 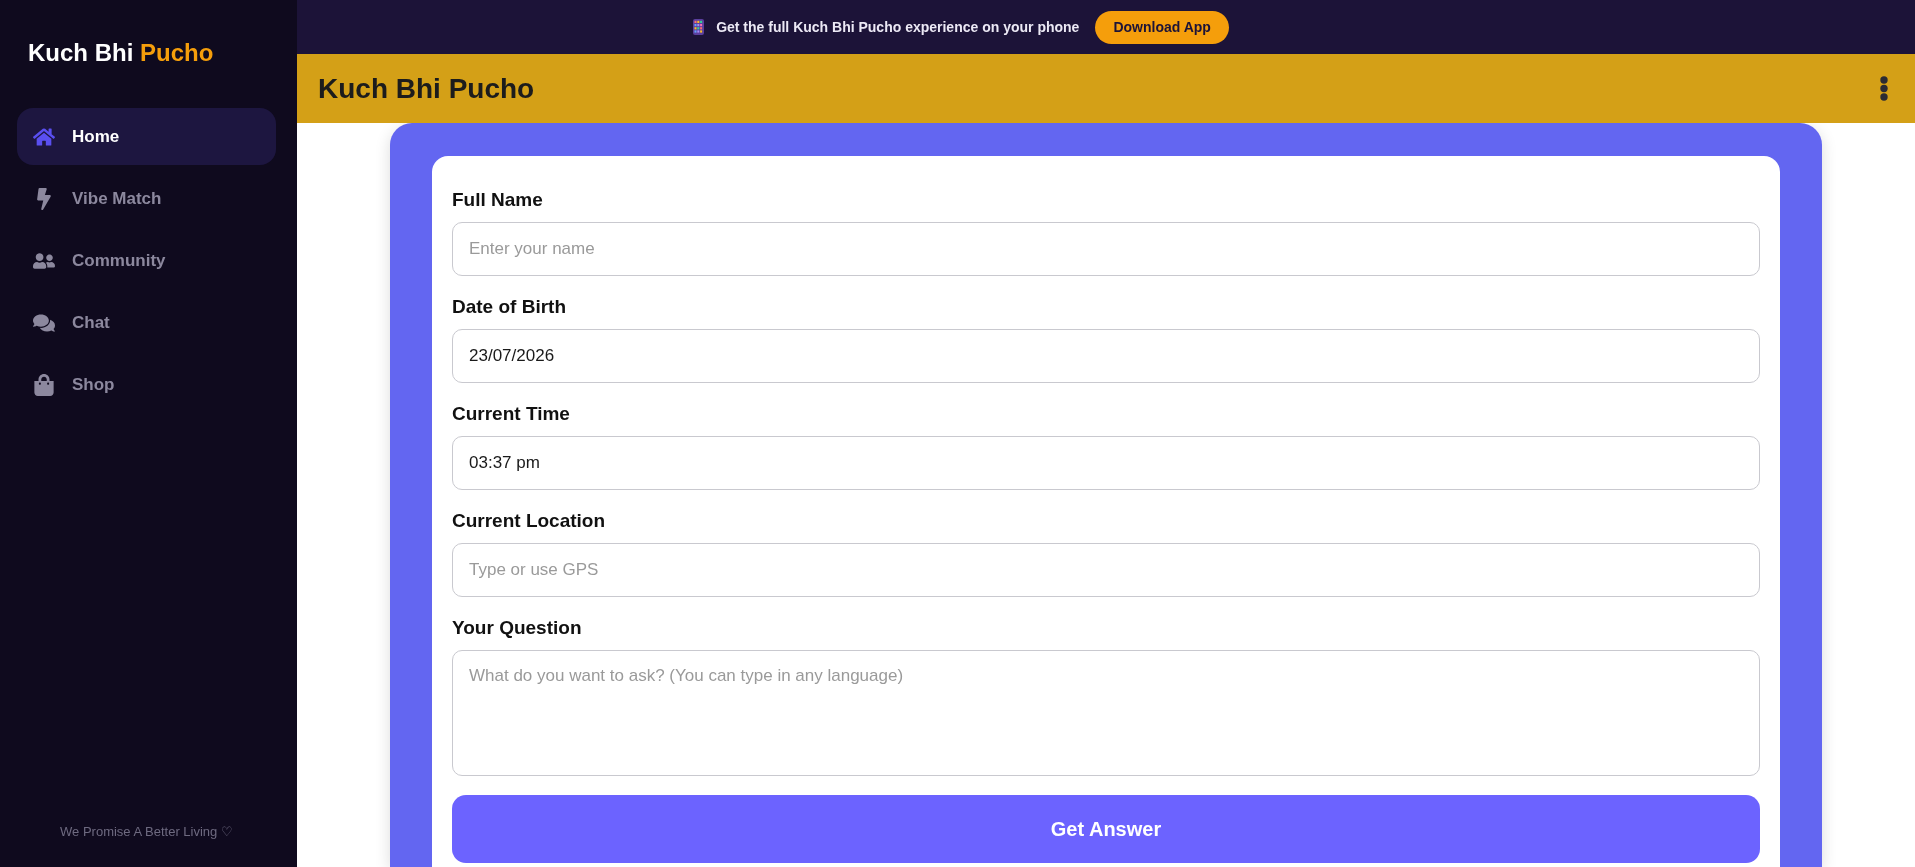 What do you see at coordinates (426, 88) in the screenshot?
I see `page-title: Kuch Bhi Pucho` at bounding box center [426, 88].